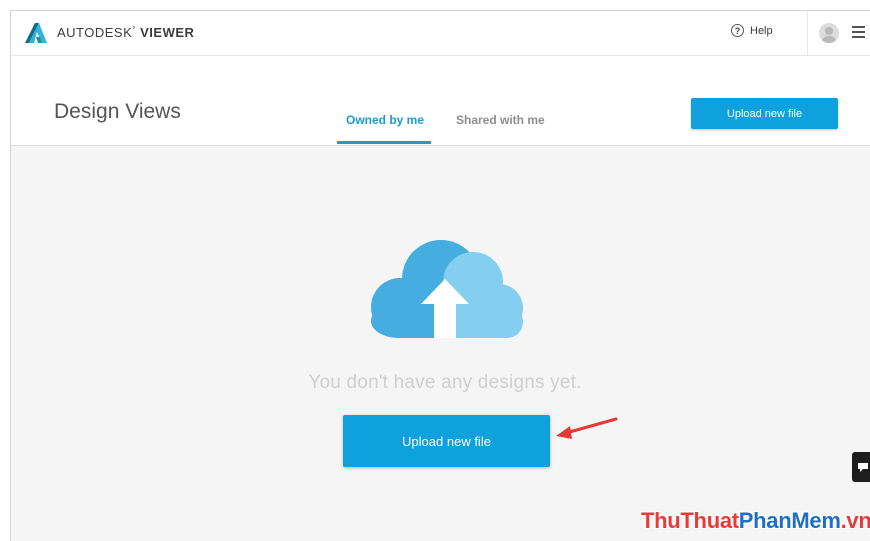 The width and height of the screenshot is (870, 541). Describe the element at coordinates (587, 428) in the screenshot. I see `red-arrow-icon` at that location.